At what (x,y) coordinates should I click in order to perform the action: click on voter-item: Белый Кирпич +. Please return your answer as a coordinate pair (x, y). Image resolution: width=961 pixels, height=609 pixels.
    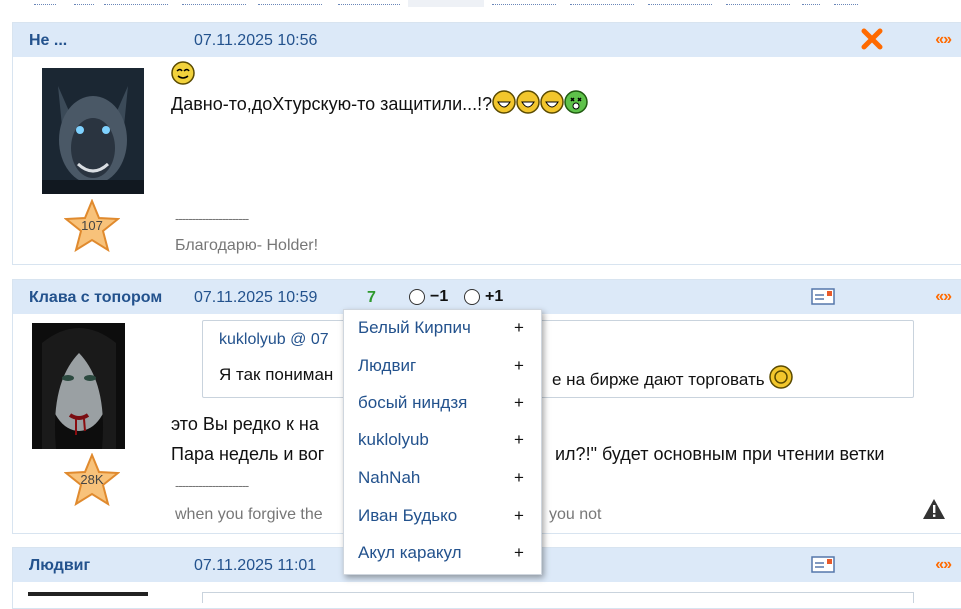
    Looking at the image, I should click on (442, 328).